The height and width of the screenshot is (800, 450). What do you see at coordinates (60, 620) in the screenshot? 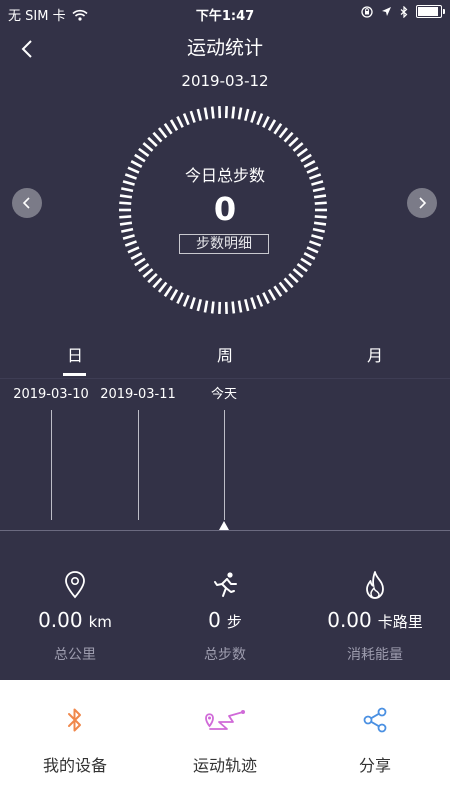
I see `distance-number: 0.00` at bounding box center [60, 620].